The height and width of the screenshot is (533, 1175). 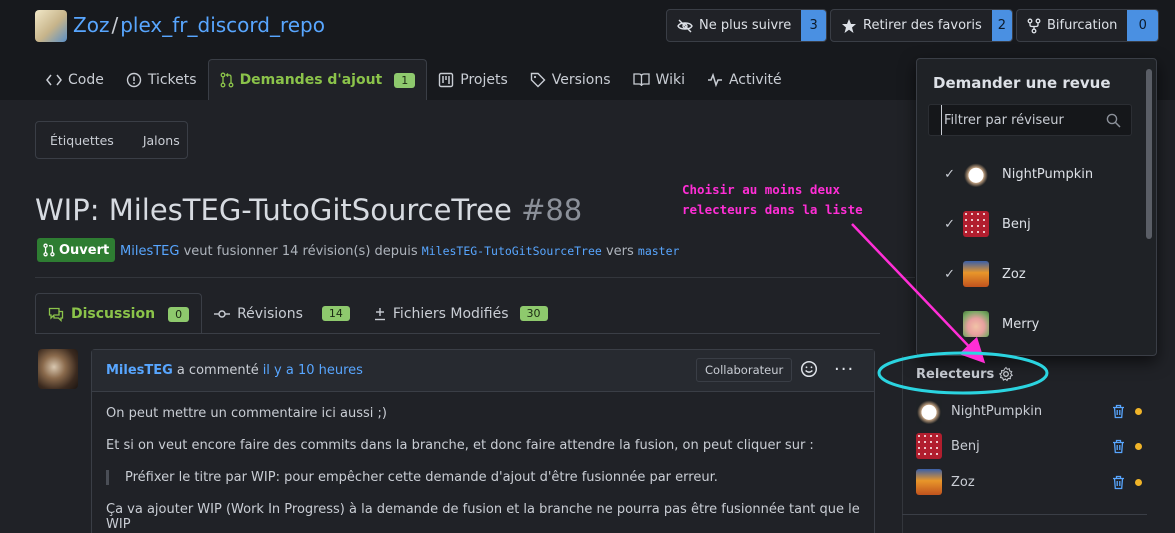 I want to click on repo-avatar, so click(x=51, y=26).